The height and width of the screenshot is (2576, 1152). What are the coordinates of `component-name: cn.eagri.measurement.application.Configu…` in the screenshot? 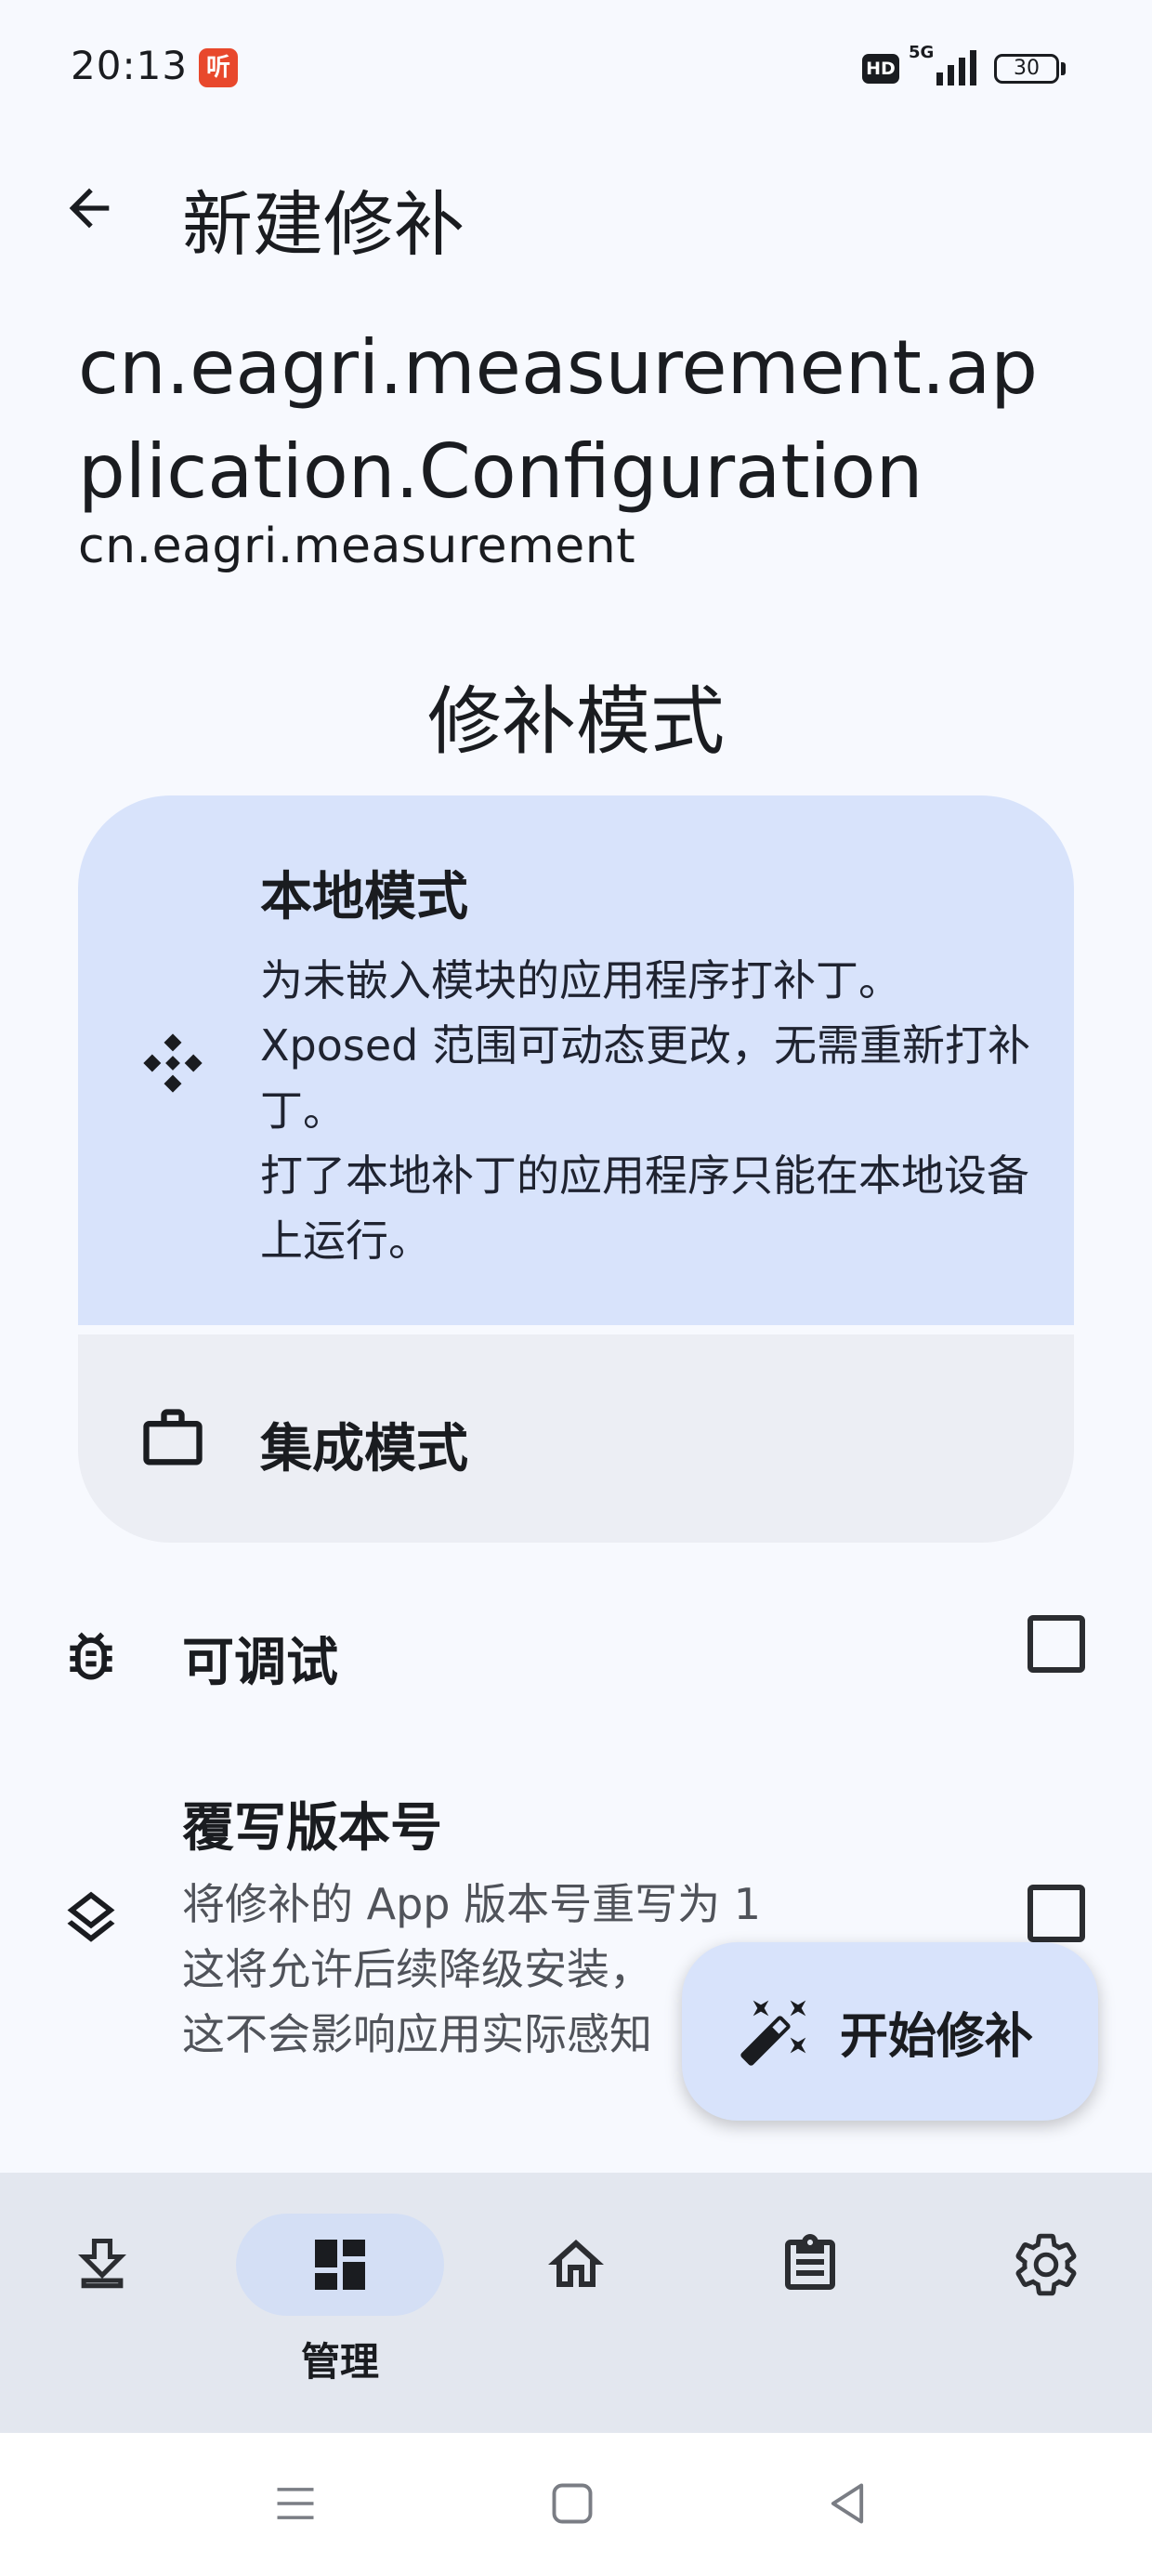 It's located at (558, 419).